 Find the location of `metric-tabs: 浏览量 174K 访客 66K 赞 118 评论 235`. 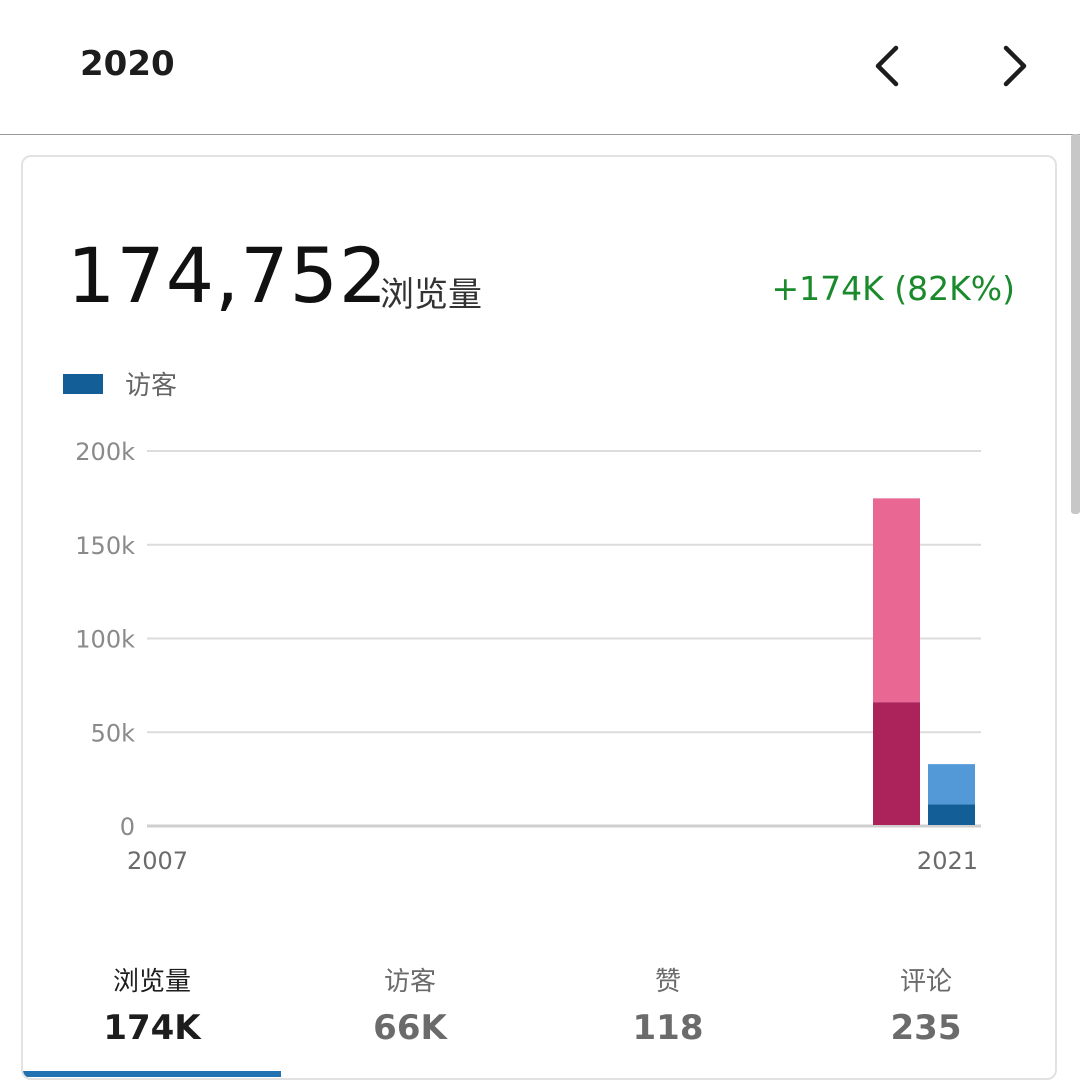

metric-tabs: 浏览量 174K 访客 66K 赞 118 评论 235 is located at coordinates (539, 1012).